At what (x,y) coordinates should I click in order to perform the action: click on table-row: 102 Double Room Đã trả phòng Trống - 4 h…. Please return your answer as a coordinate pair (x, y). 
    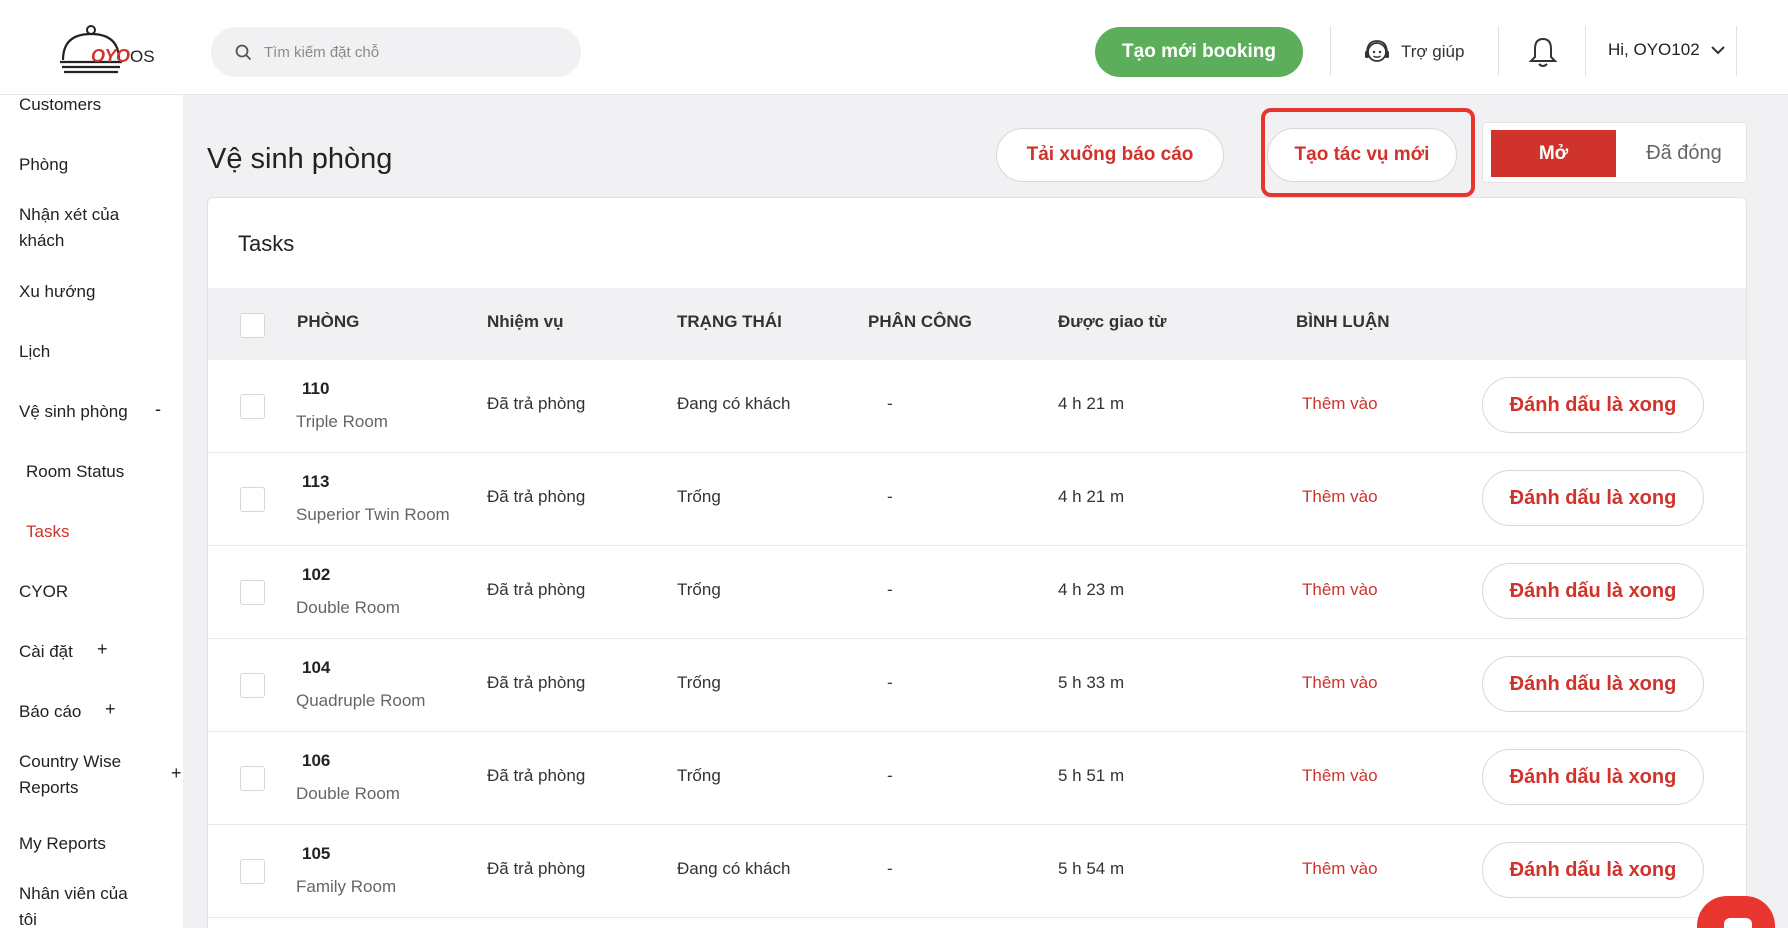
    Looking at the image, I should click on (977, 592).